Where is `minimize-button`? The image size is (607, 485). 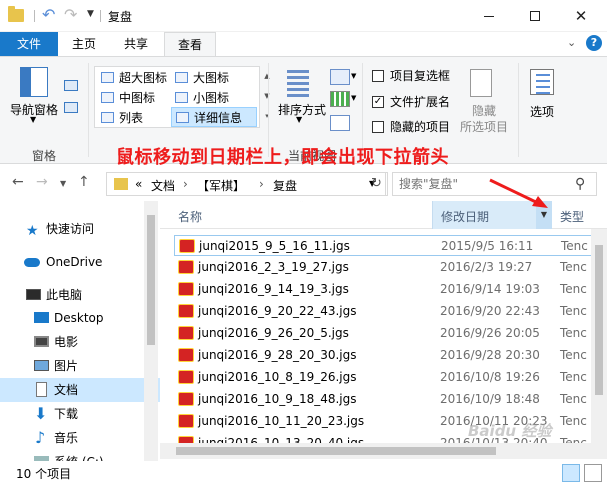
minimize-button is located at coordinates (489, 16).